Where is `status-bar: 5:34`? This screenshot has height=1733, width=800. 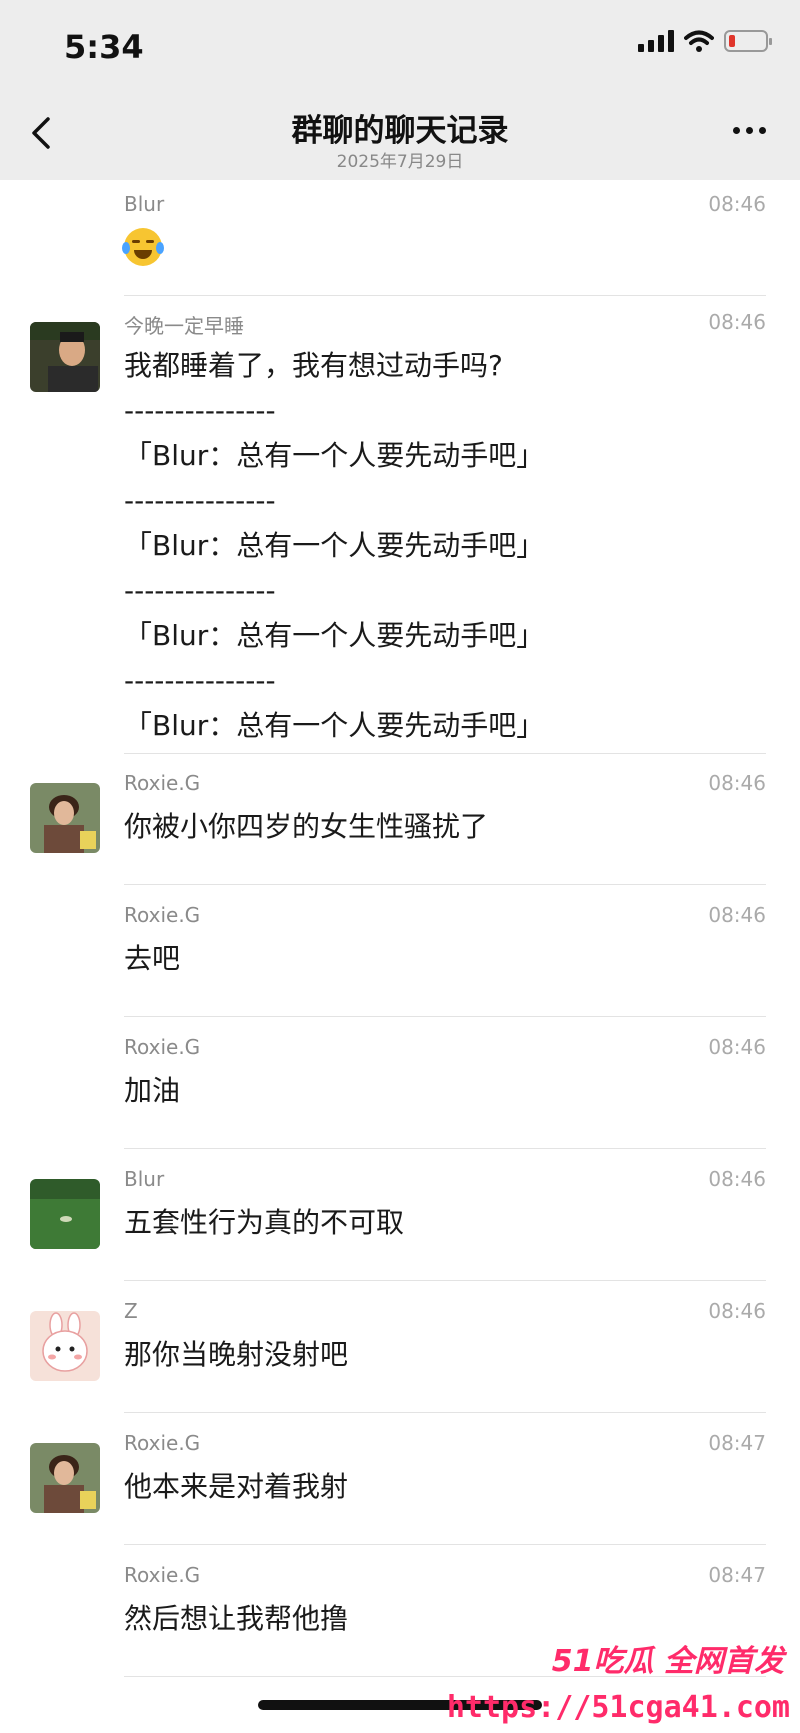
status-bar: 5:34 is located at coordinates (400, 47).